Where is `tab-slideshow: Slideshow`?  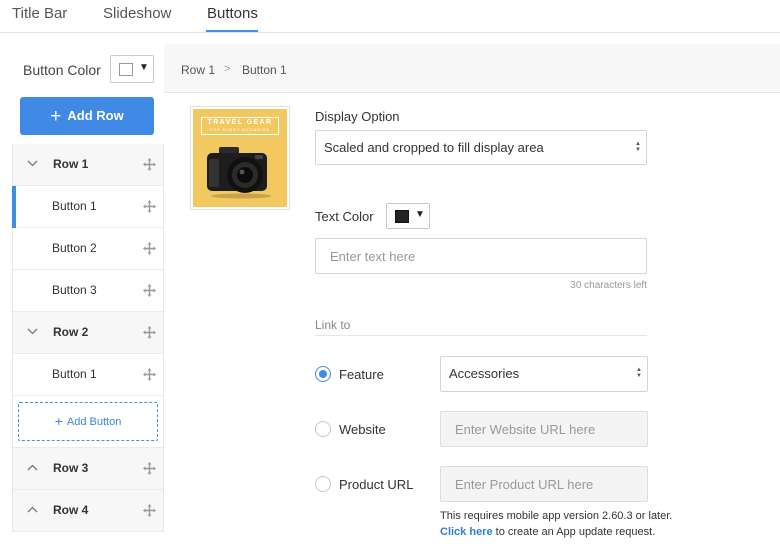
tab-slideshow: Slideshow is located at coordinates (137, 13).